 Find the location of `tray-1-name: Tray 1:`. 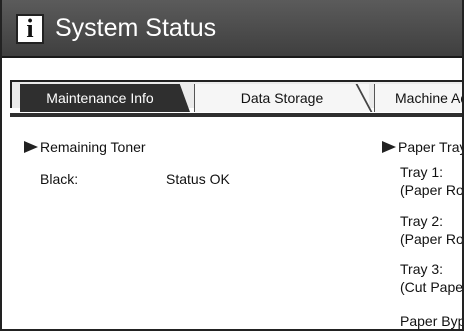

tray-1-name: Tray 1: is located at coordinates (422, 172).